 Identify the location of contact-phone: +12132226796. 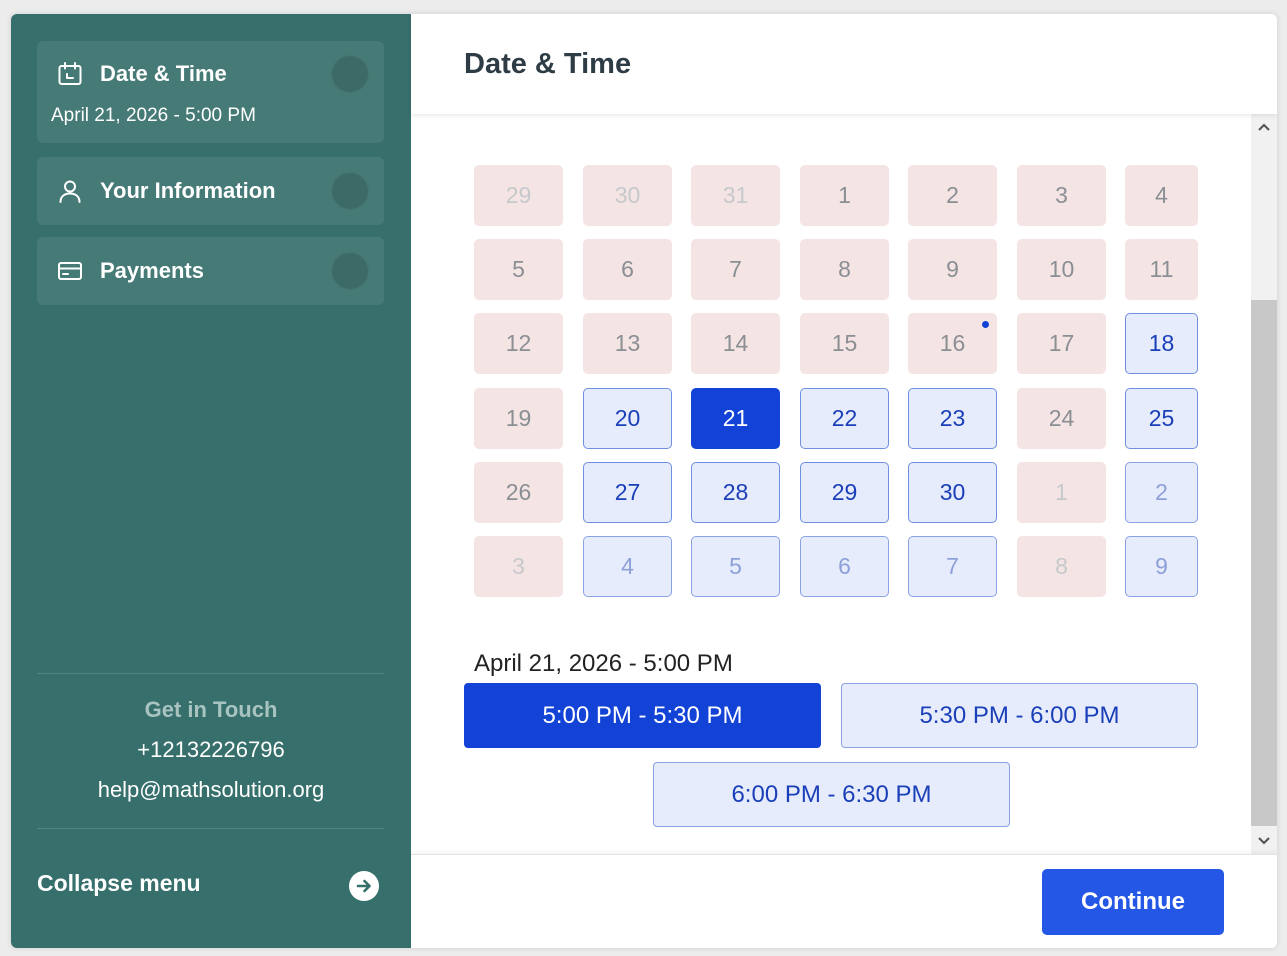
(211, 749).